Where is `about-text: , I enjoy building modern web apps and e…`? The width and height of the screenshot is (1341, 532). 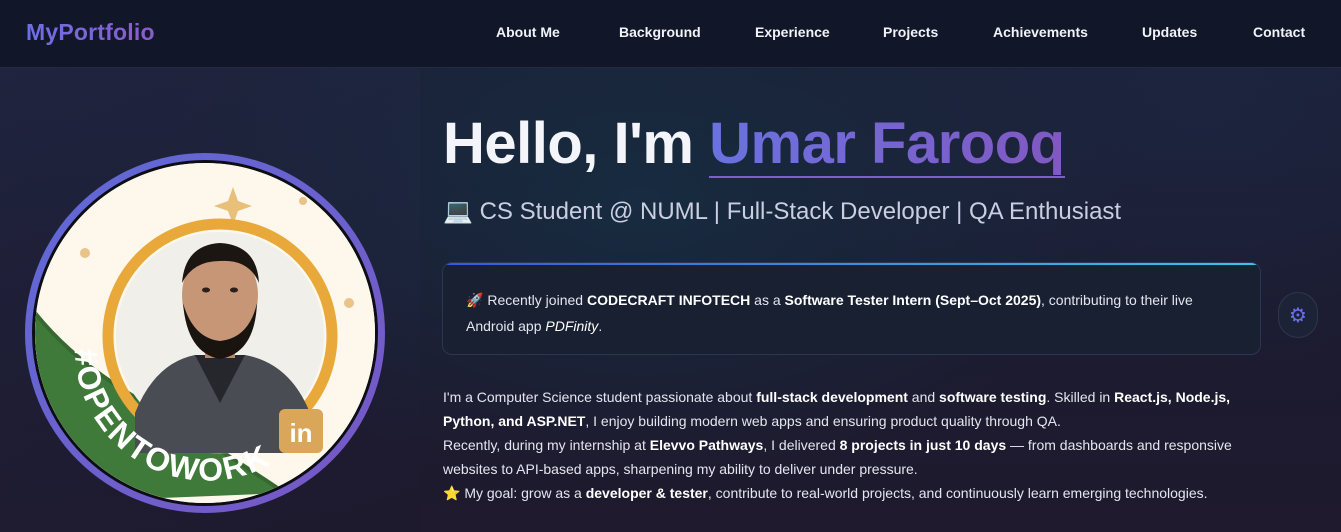
about-text: , I enjoy building modern web apps and e… is located at coordinates (823, 421).